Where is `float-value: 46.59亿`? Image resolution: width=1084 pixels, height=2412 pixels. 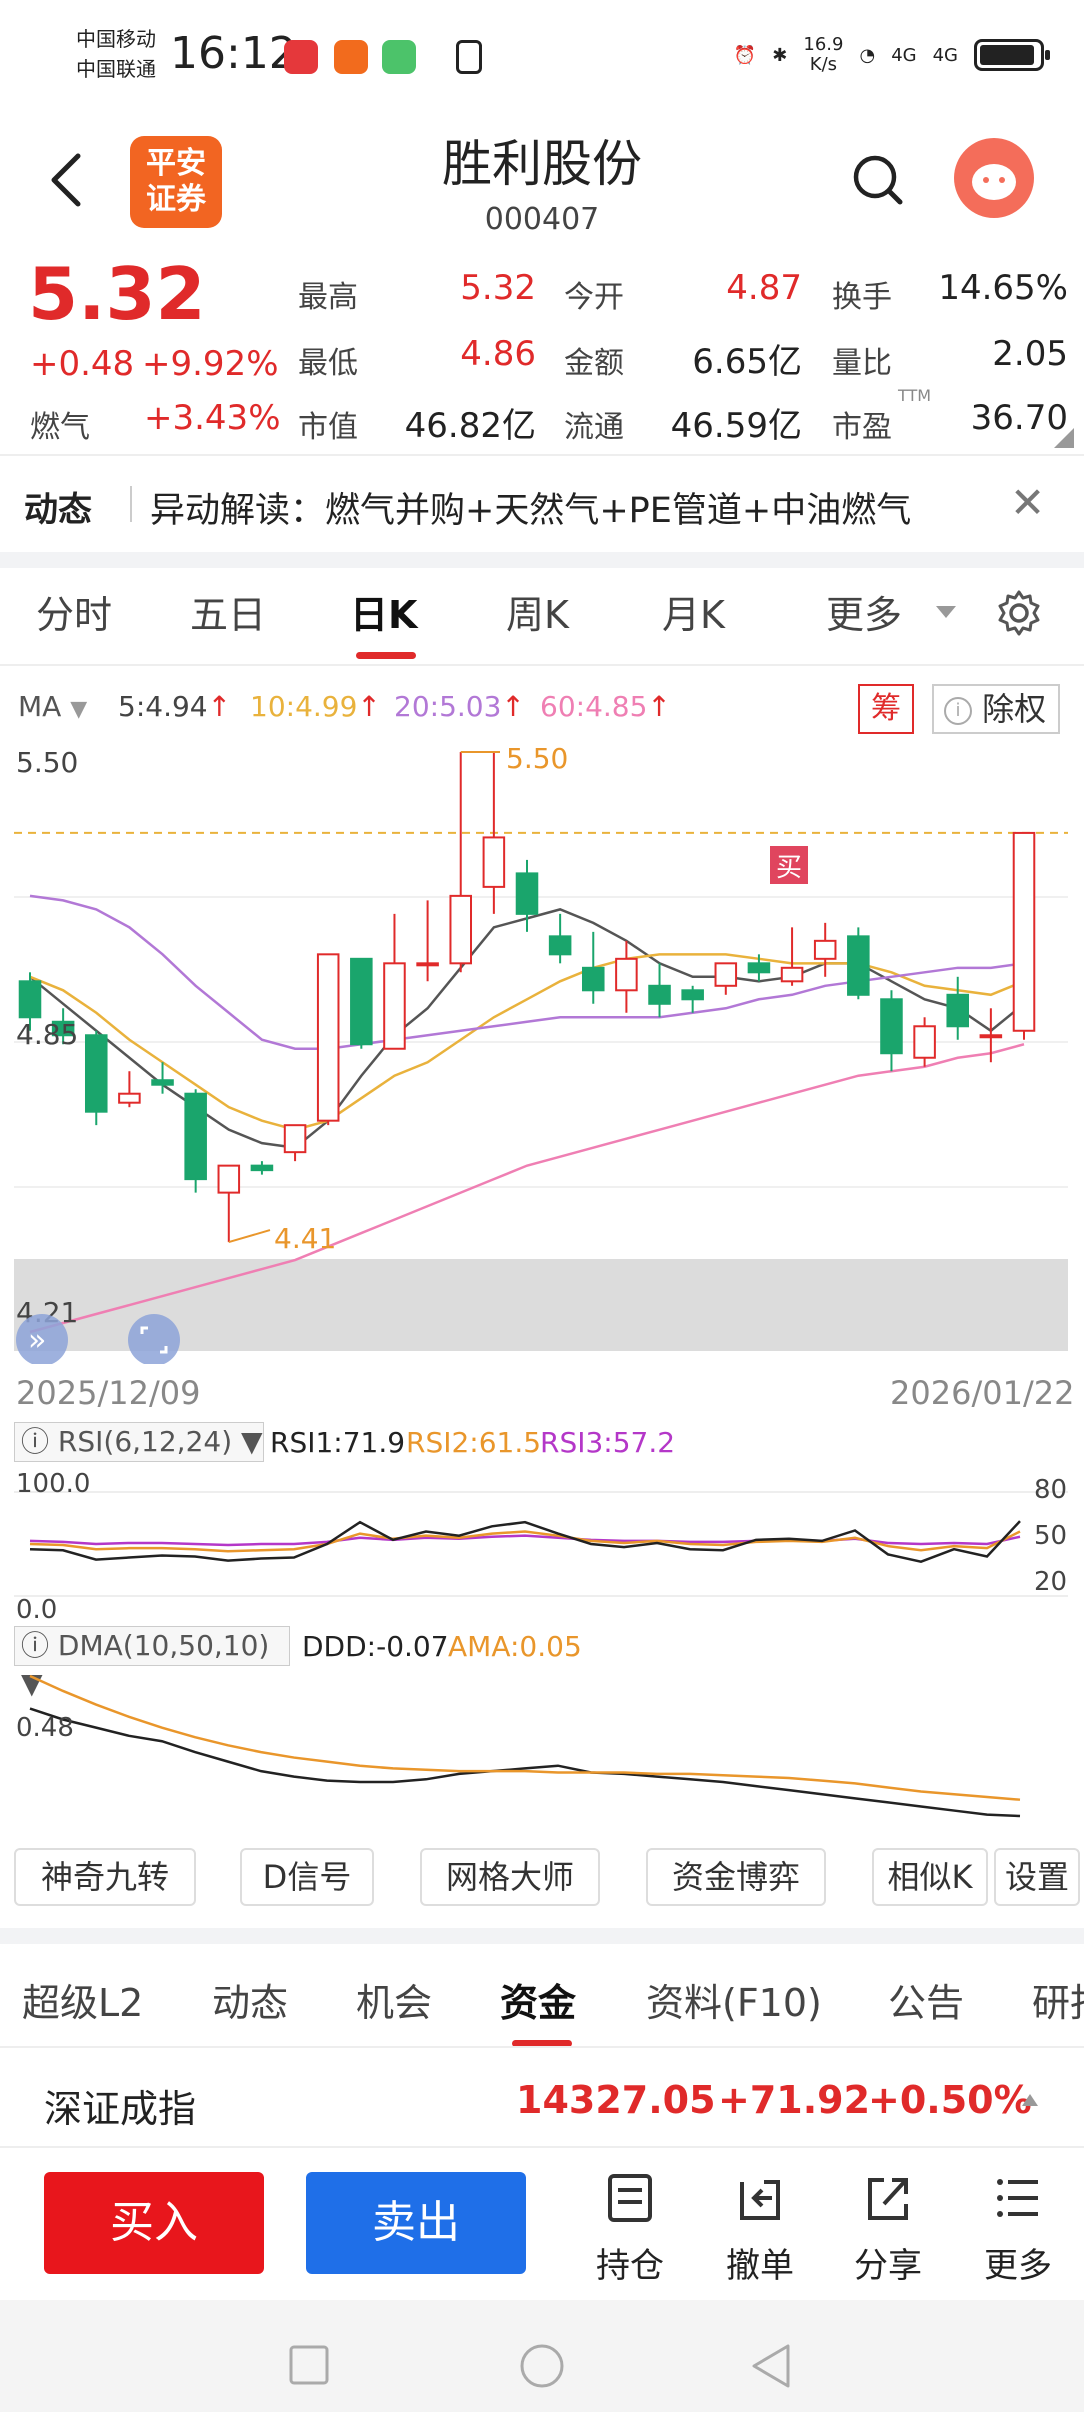 float-value: 46.59亿 is located at coordinates (736, 426).